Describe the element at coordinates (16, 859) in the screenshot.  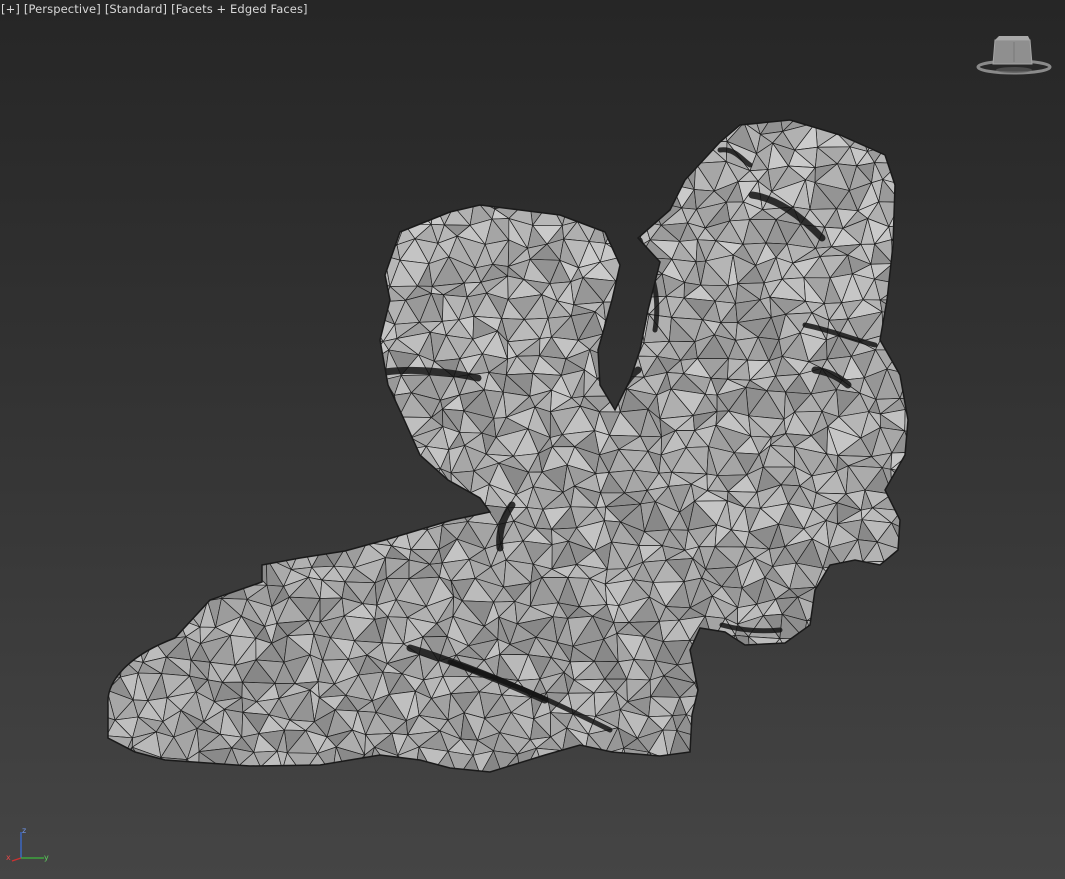
I see `x-axis-line` at that location.